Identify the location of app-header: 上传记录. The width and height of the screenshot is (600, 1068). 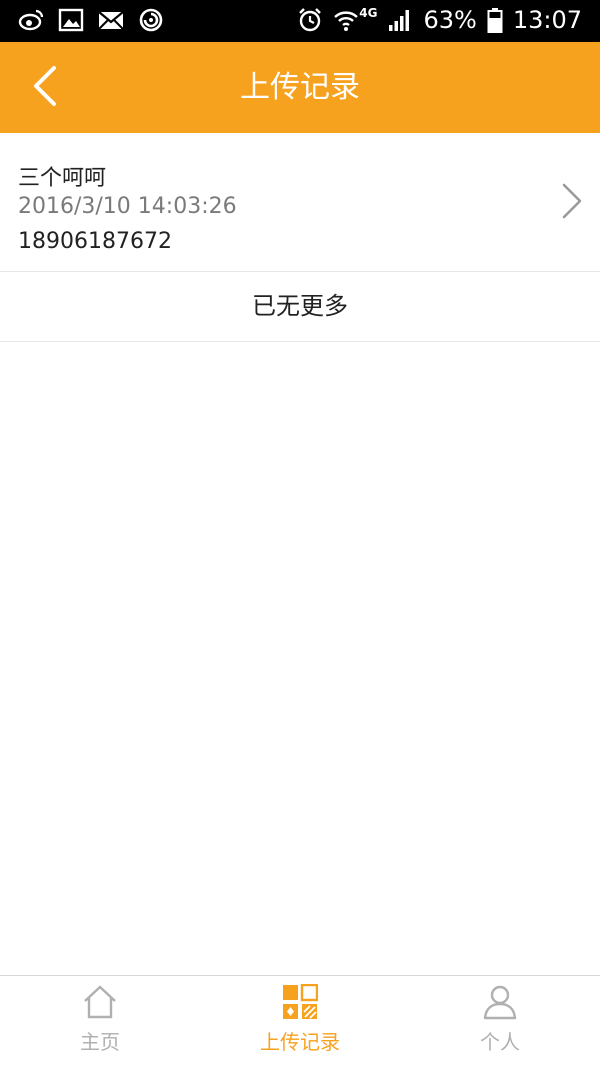
(300, 87).